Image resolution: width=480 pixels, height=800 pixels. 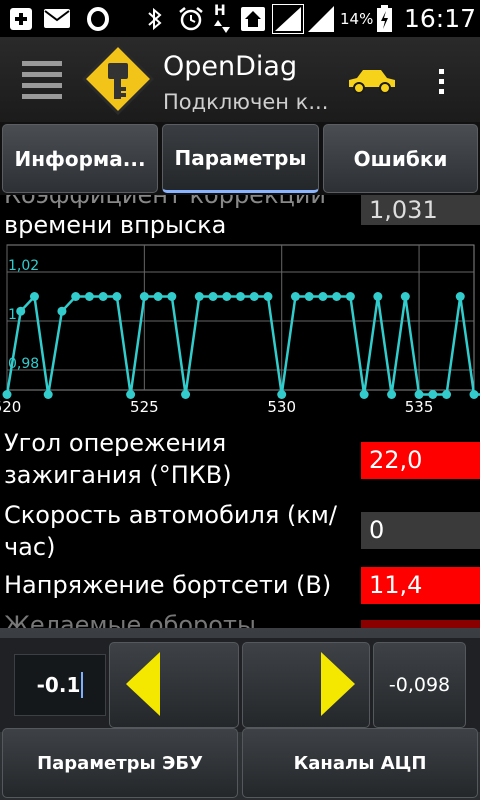 What do you see at coordinates (384, 18) in the screenshot?
I see `battery-icon` at bounding box center [384, 18].